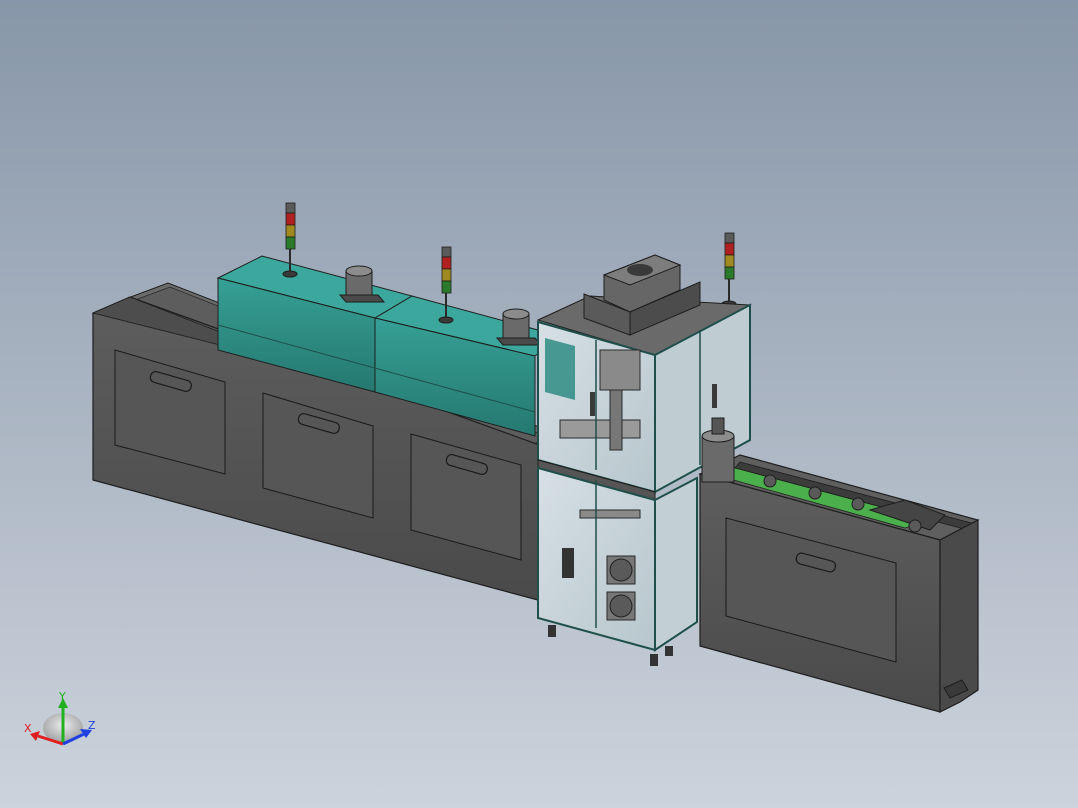 The height and width of the screenshot is (808, 1078). Describe the element at coordinates (839, 583) in the screenshot. I see `conveyor-housing` at that location.